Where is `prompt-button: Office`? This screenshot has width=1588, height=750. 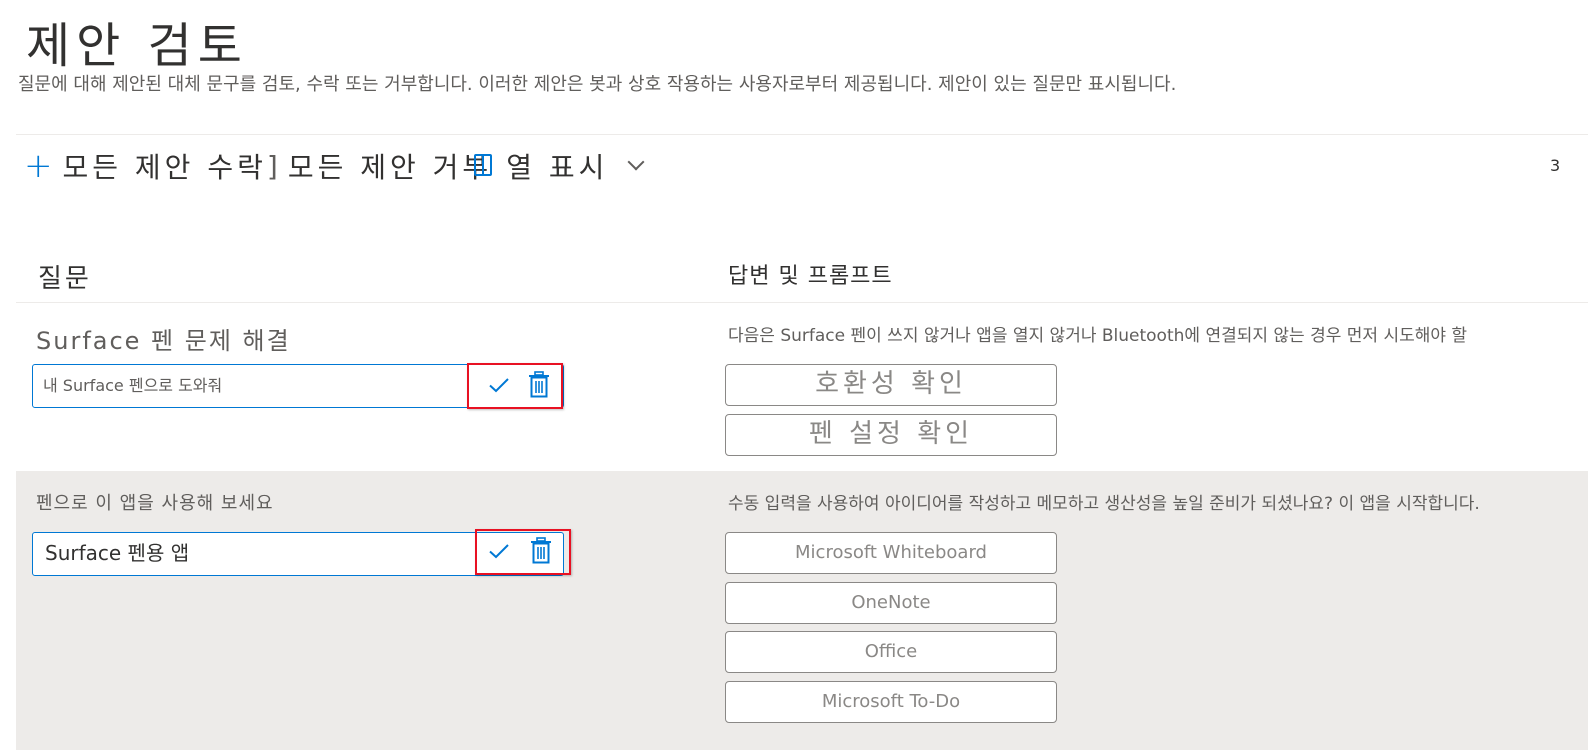
prompt-button: Office is located at coordinates (891, 652).